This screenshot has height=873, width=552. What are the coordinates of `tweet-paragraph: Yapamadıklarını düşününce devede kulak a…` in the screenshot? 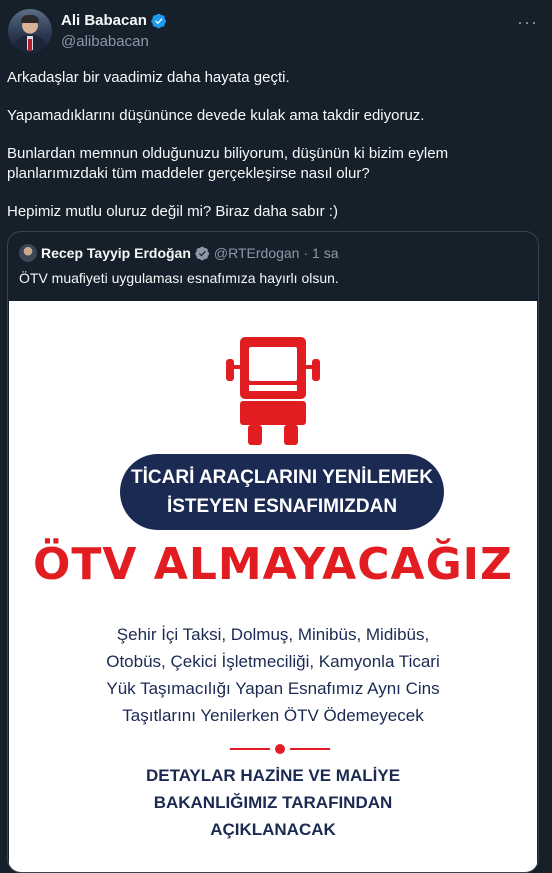 It's located at (216, 115).